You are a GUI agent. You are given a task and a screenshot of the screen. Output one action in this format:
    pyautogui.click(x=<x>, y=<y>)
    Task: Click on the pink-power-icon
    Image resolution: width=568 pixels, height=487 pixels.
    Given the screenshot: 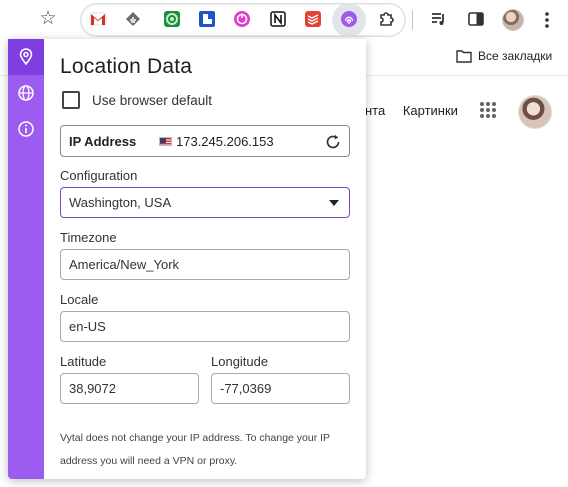 What is the action you would take?
    pyautogui.click(x=242, y=19)
    